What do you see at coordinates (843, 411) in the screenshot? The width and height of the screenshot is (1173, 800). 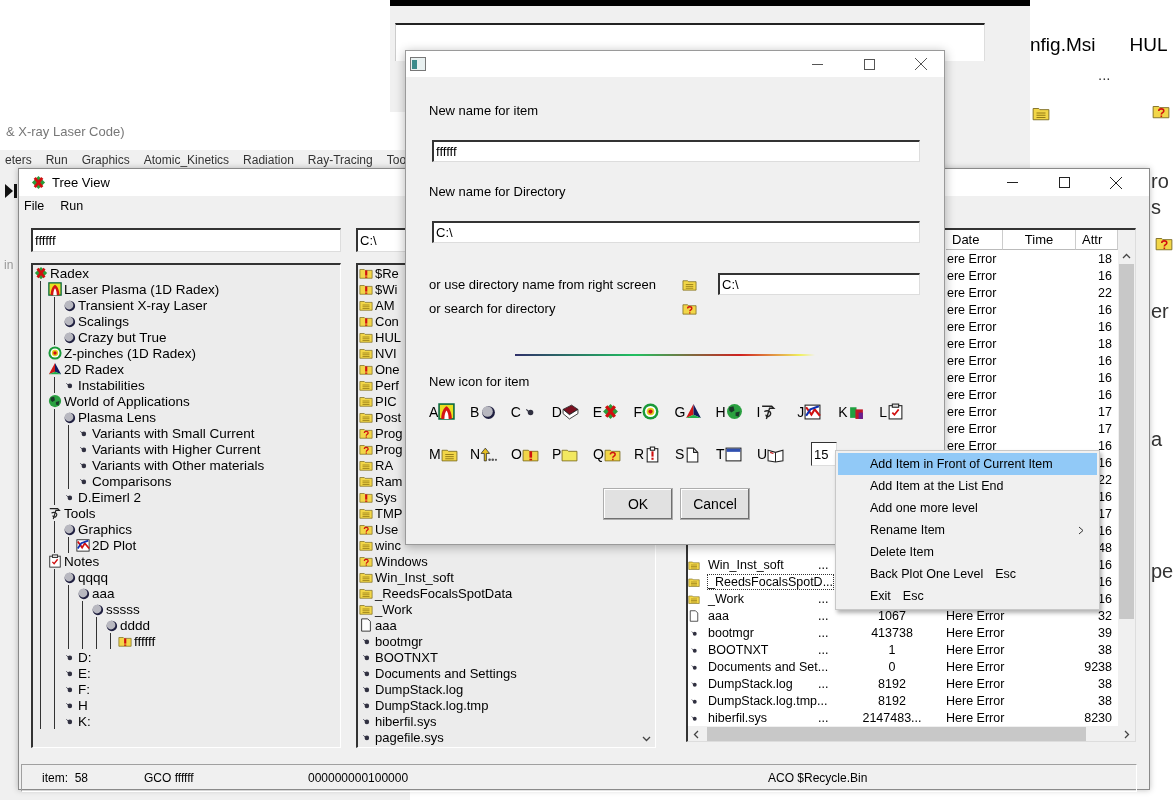 I see `icon-letter: K` at bounding box center [843, 411].